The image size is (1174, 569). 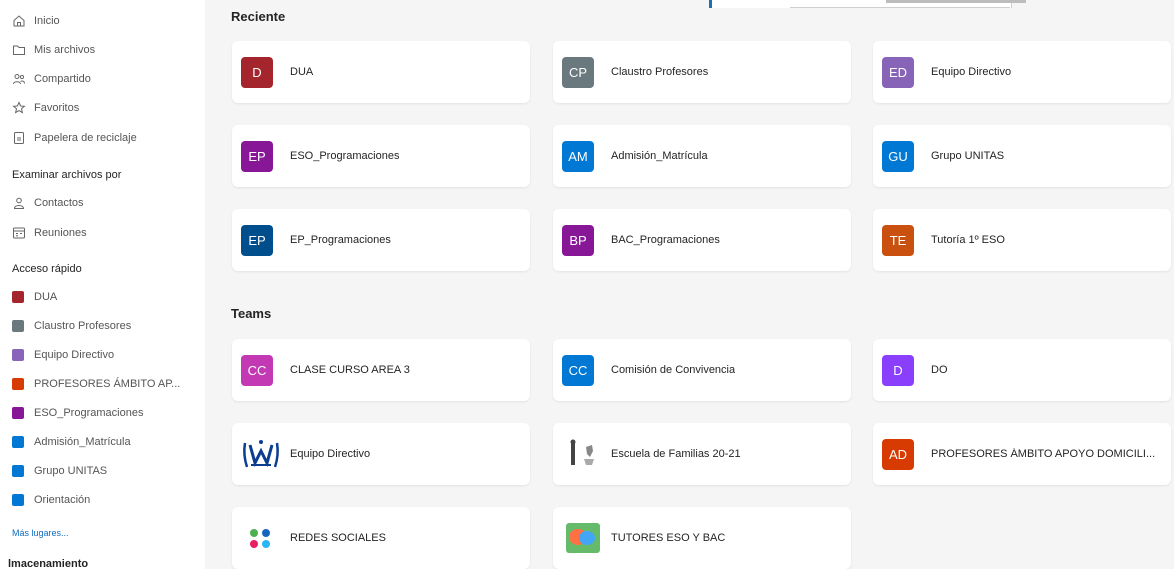 I want to click on tutores-logo, so click(x=582, y=538).